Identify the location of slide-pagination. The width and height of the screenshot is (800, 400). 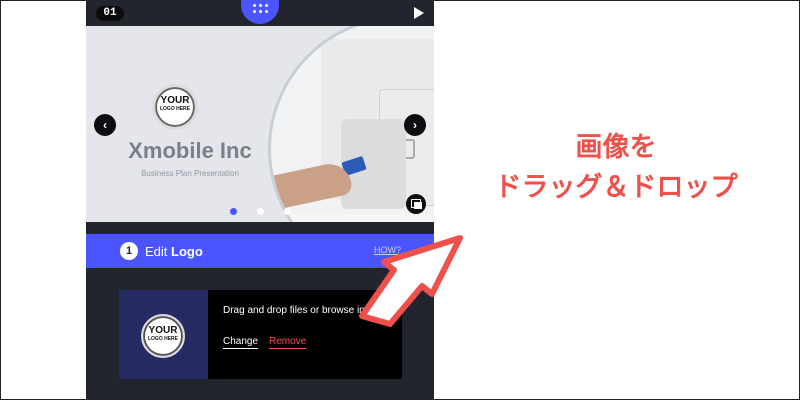
(262, 213).